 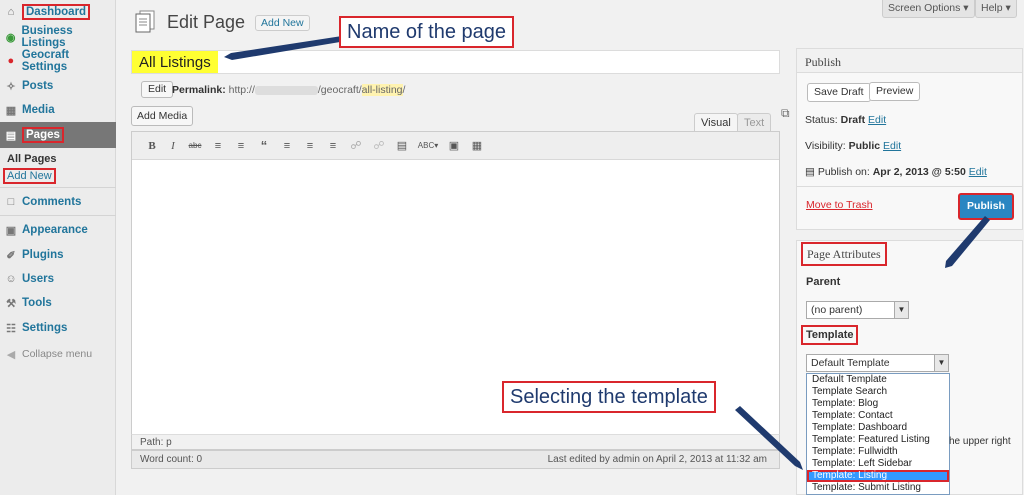 I want to click on sidebar-item-comments: □ Comments, so click(x=58, y=202).